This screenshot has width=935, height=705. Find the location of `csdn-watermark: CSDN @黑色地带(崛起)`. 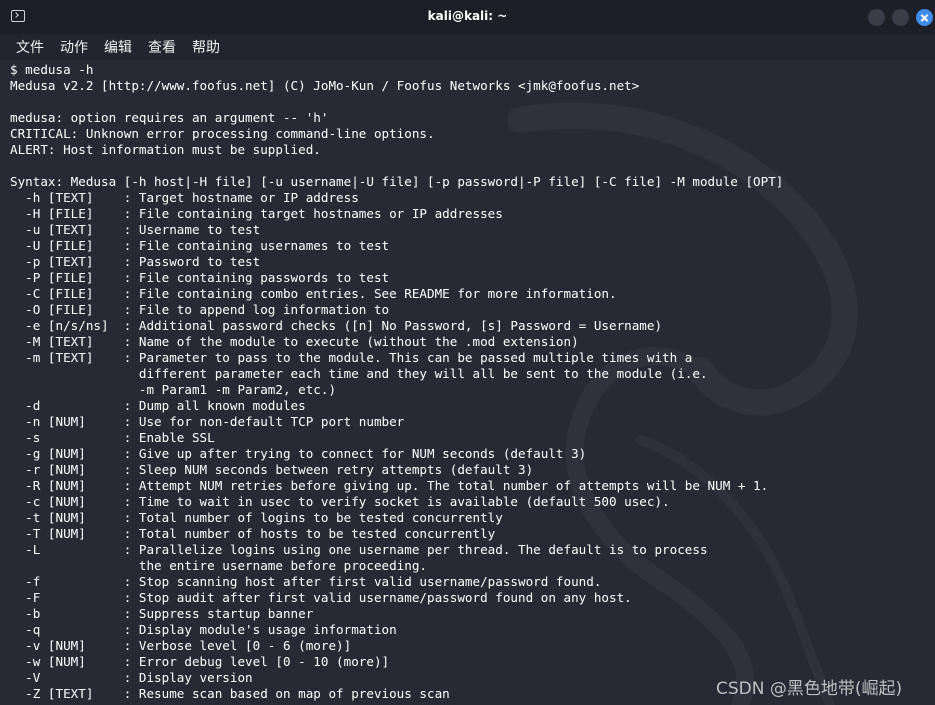

csdn-watermark: CSDN @黑色地带(崛起) is located at coordinates (809, 689).